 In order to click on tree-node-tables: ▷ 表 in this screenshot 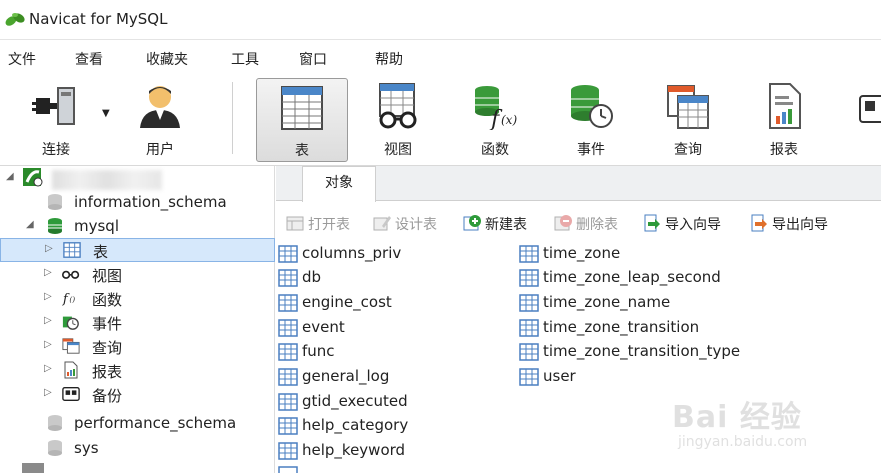, I will do `click(137, 250)`.